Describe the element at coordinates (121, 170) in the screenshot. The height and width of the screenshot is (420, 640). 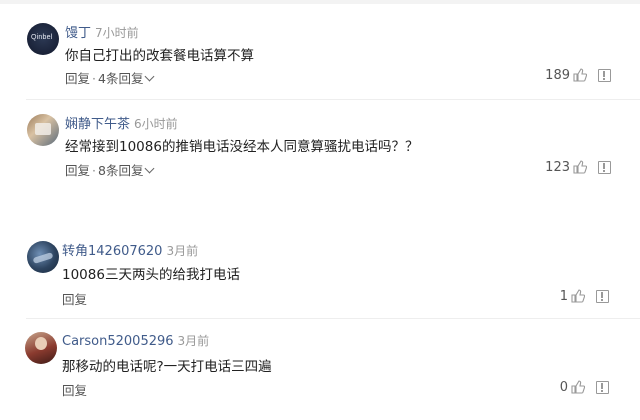
I see `replies-count-label: 8条回复` at that location.